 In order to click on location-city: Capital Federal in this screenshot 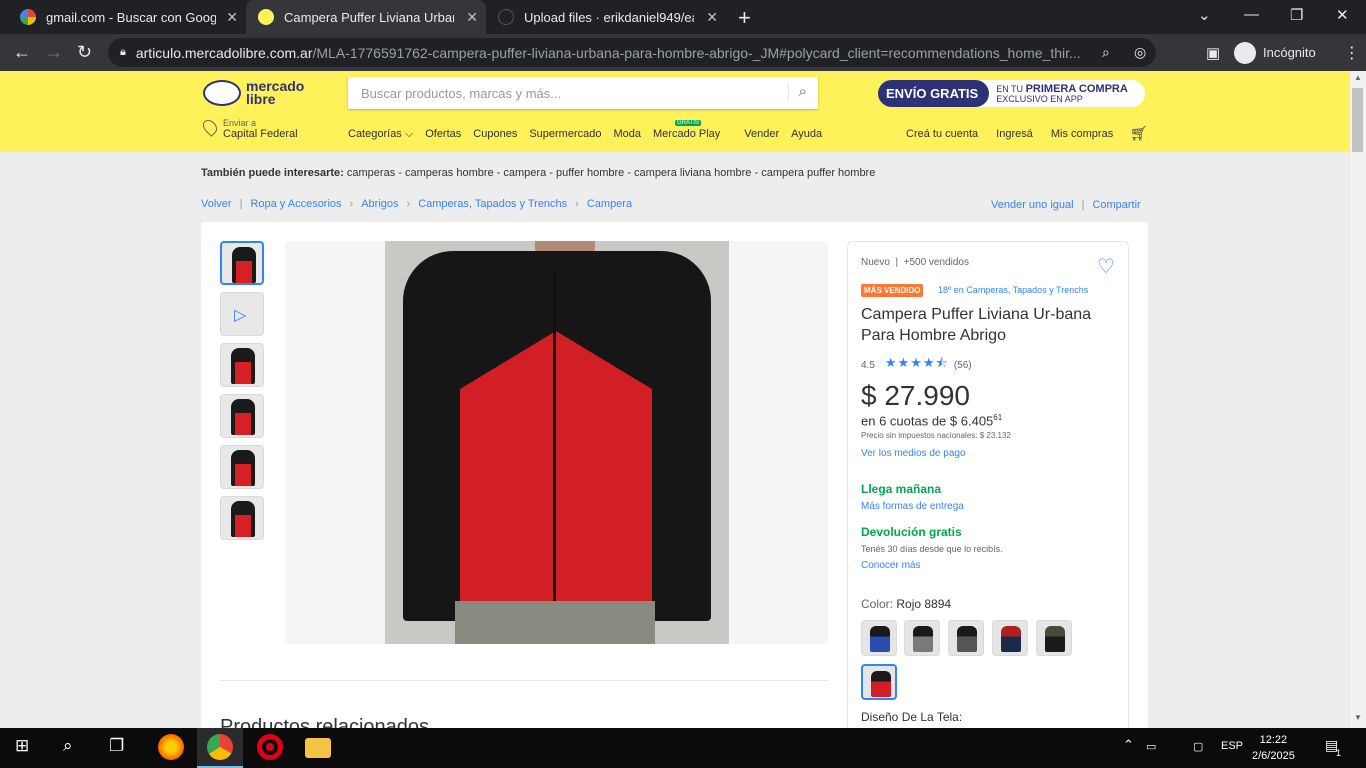, I will do `click(260, 134)`.